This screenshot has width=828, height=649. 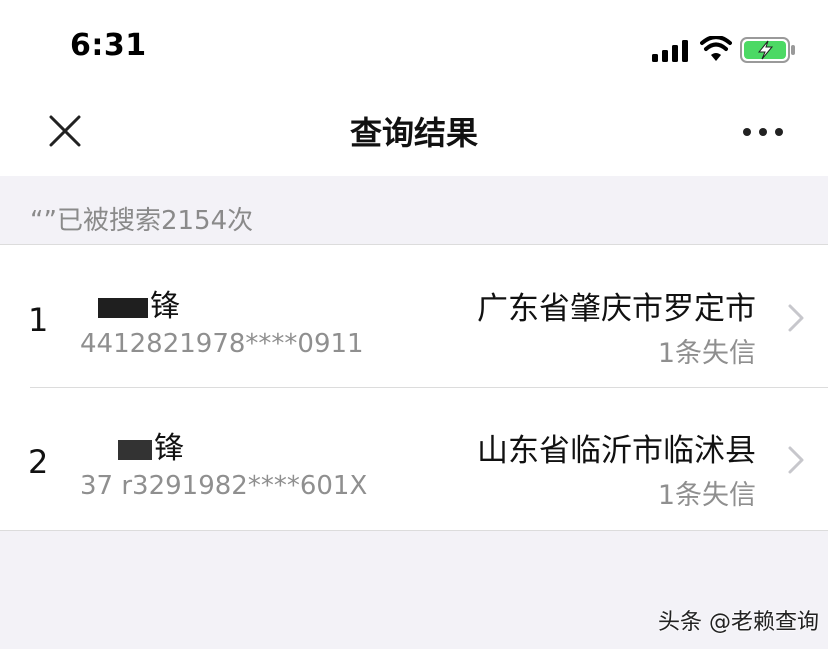 I want to click on search-count-text: “”已被搜索2154次, so click(x=142, y=221).